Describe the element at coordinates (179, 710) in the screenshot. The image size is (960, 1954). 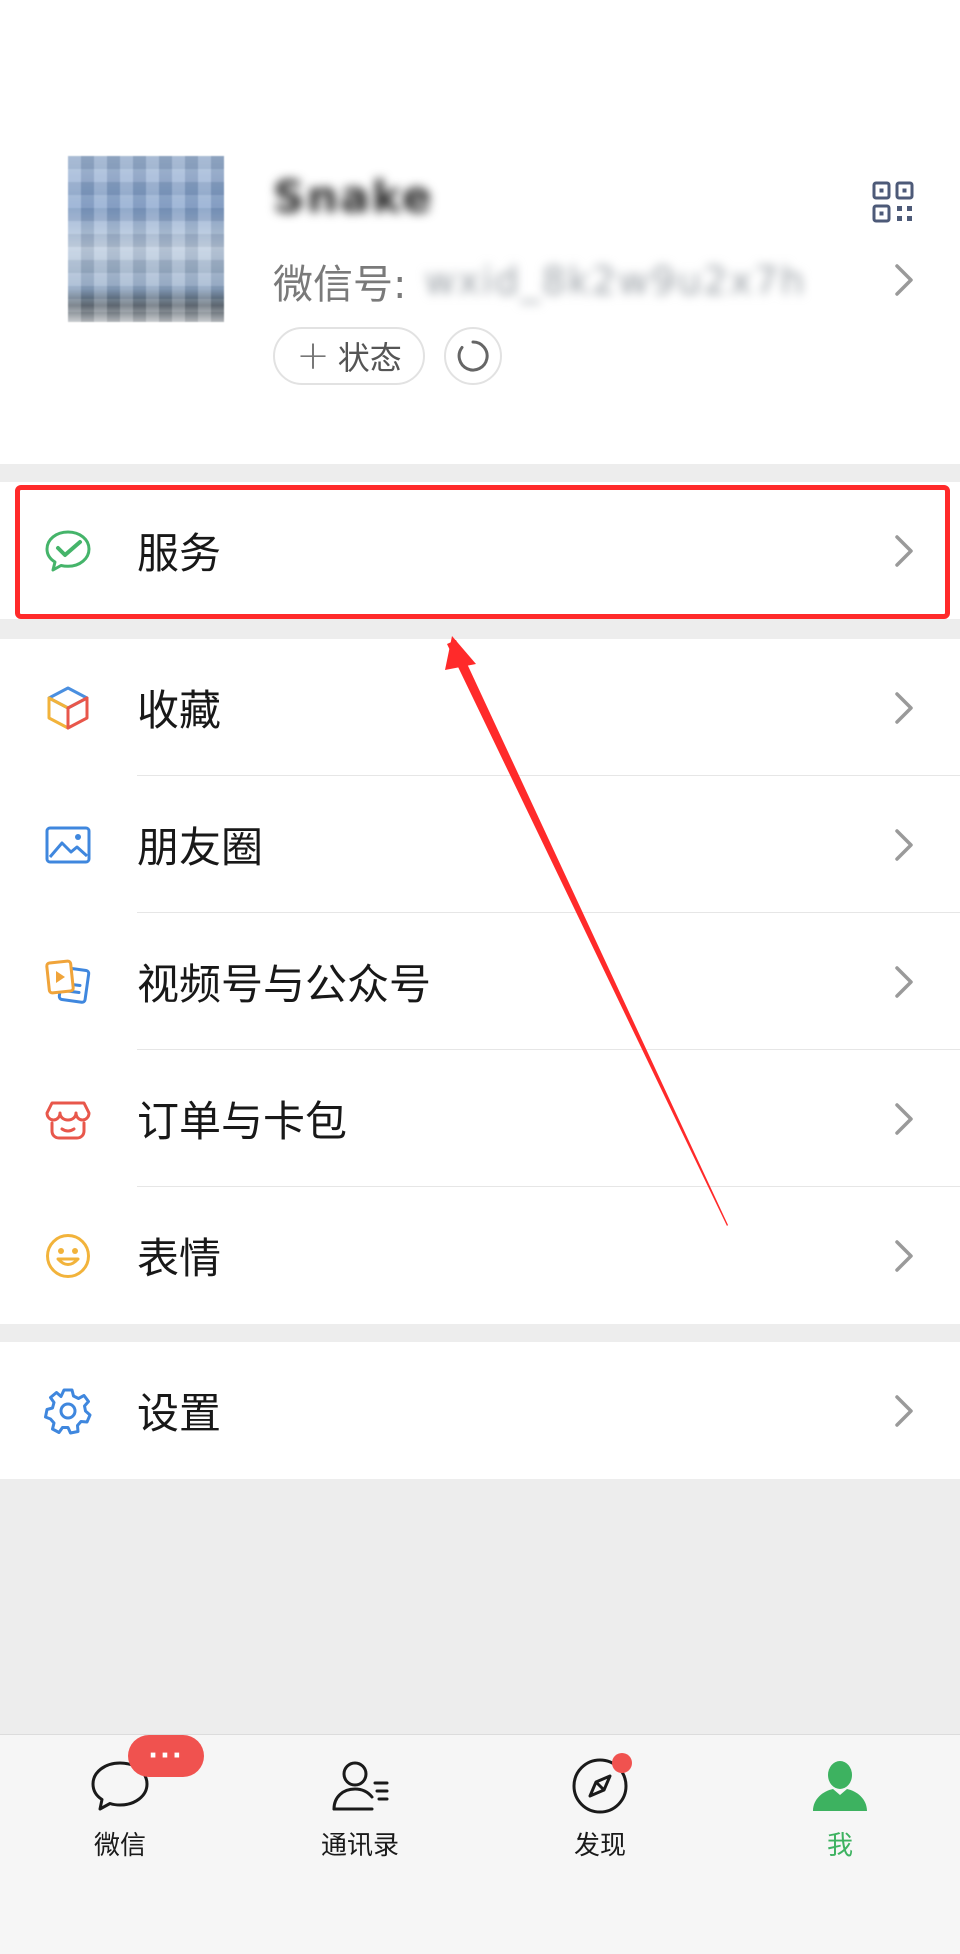
I see `menu-item-label: 收藏` at that location.